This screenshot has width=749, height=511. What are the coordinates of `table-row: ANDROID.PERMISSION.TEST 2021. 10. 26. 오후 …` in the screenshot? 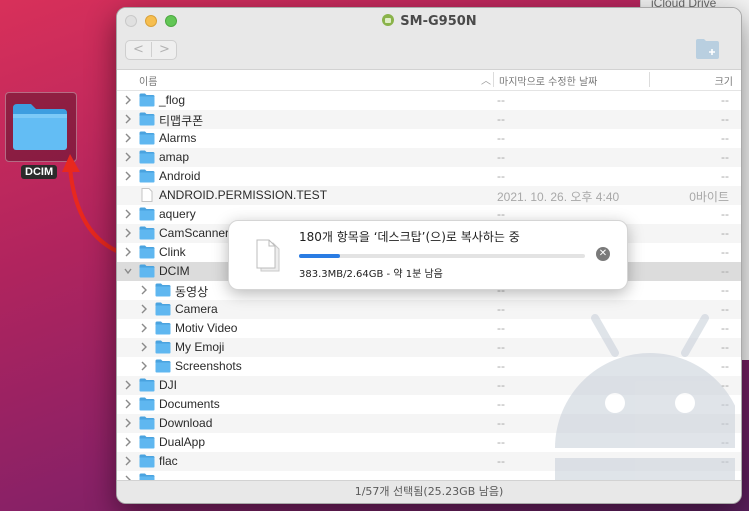 It's located at (429, 195).